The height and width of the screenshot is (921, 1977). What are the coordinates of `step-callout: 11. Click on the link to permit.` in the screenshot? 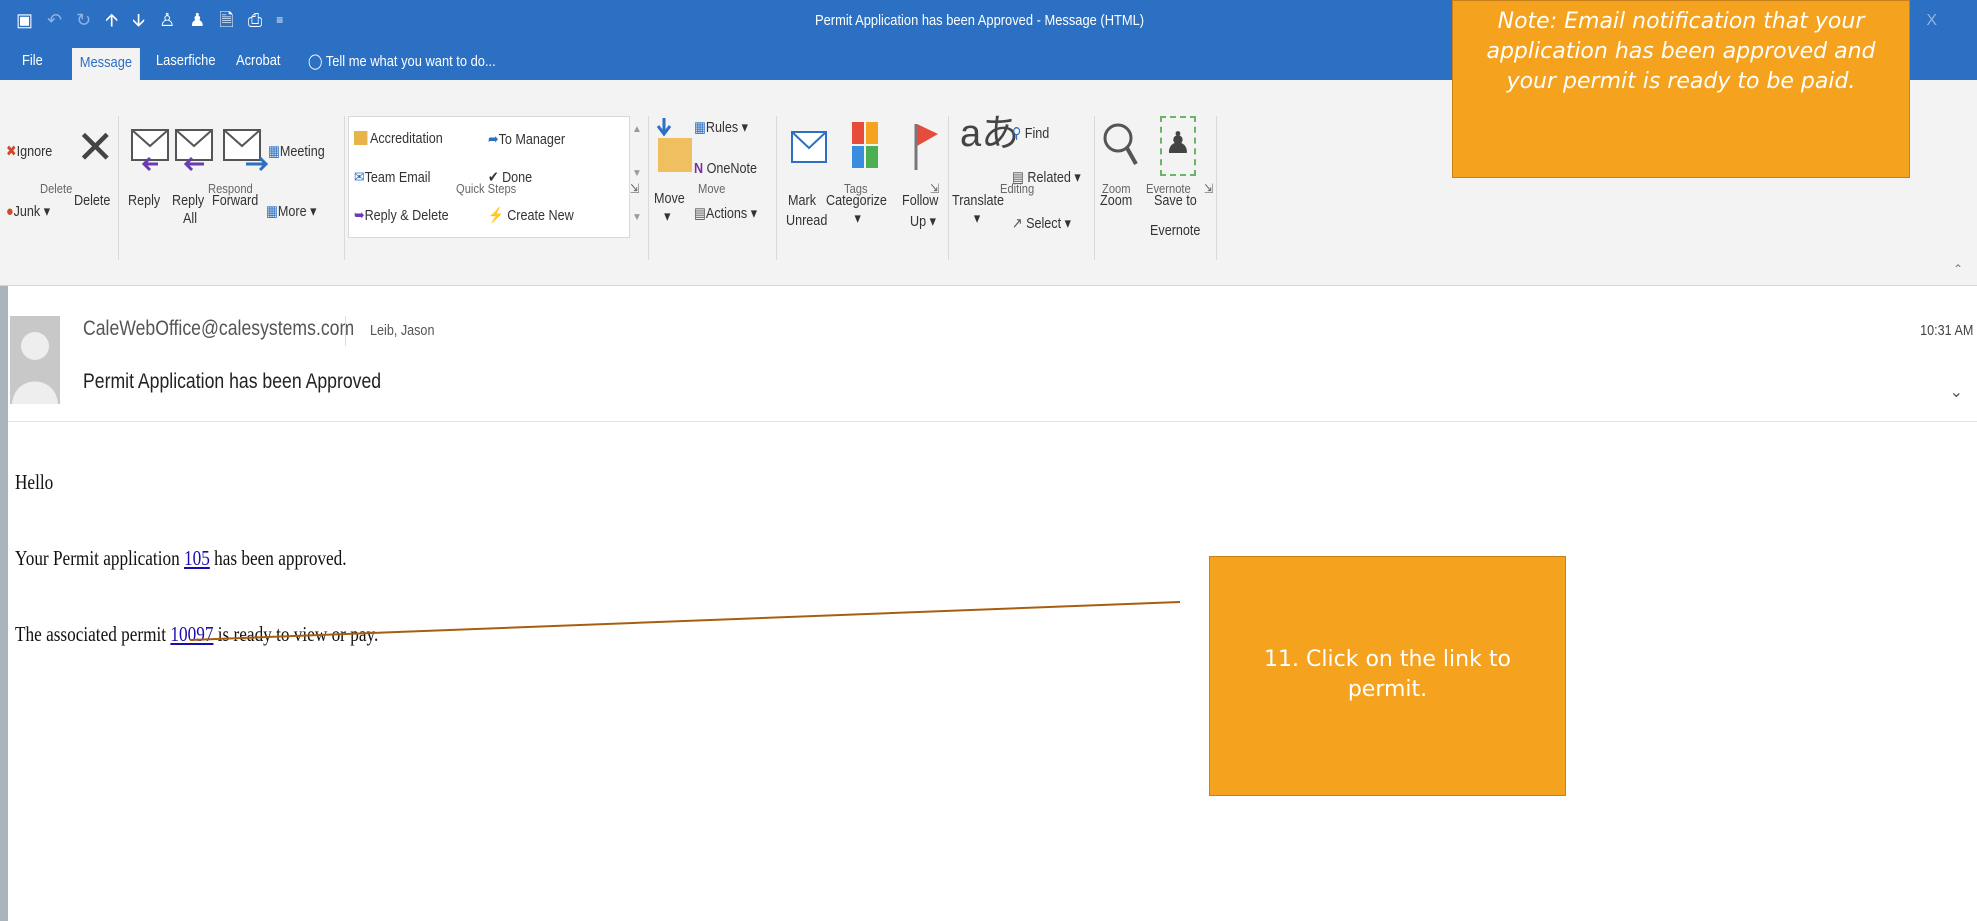 It's located at (1387, 676).